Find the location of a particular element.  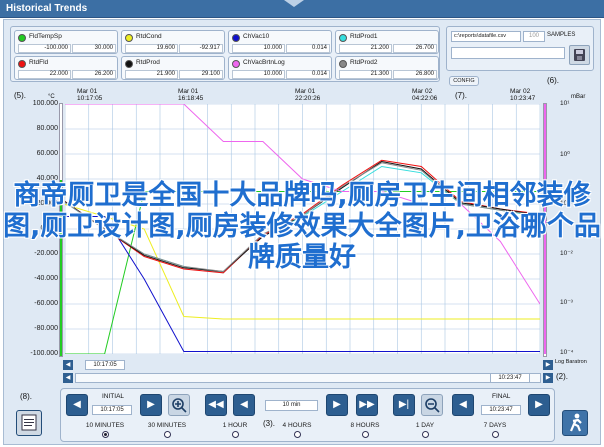

tag-name: RtdProd is located at coordinates (148, 62).